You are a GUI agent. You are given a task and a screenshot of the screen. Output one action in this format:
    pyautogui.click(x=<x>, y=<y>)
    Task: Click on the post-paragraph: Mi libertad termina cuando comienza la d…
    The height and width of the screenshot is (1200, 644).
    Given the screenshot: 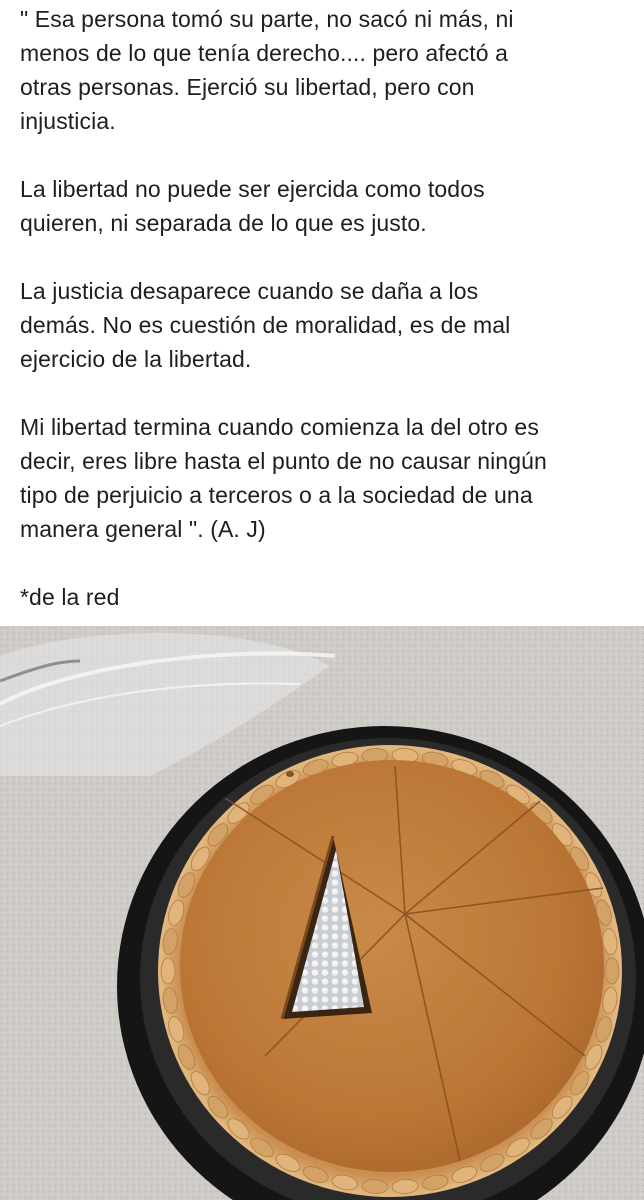 What is the action you would take?
    pyautogui.click(x=325, y=478)
    